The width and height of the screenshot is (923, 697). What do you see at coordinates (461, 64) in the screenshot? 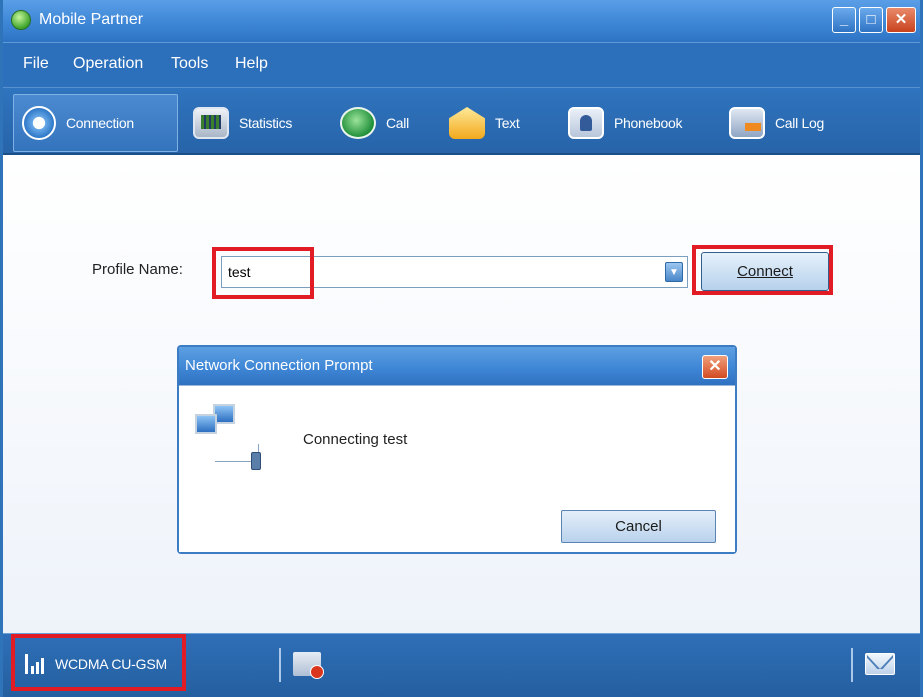
I see `menu-bar: File Operation Tools Help` at bounding box center [461, 64].